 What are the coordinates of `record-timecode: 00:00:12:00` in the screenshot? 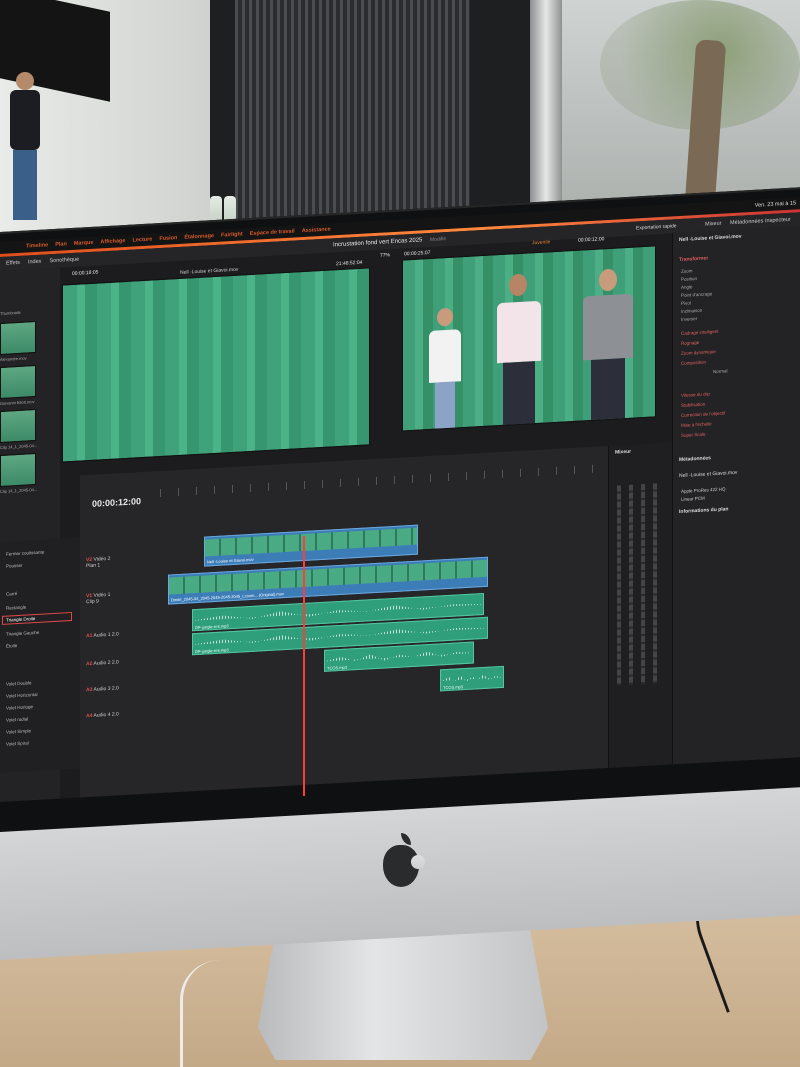 It's located at (591, 240).